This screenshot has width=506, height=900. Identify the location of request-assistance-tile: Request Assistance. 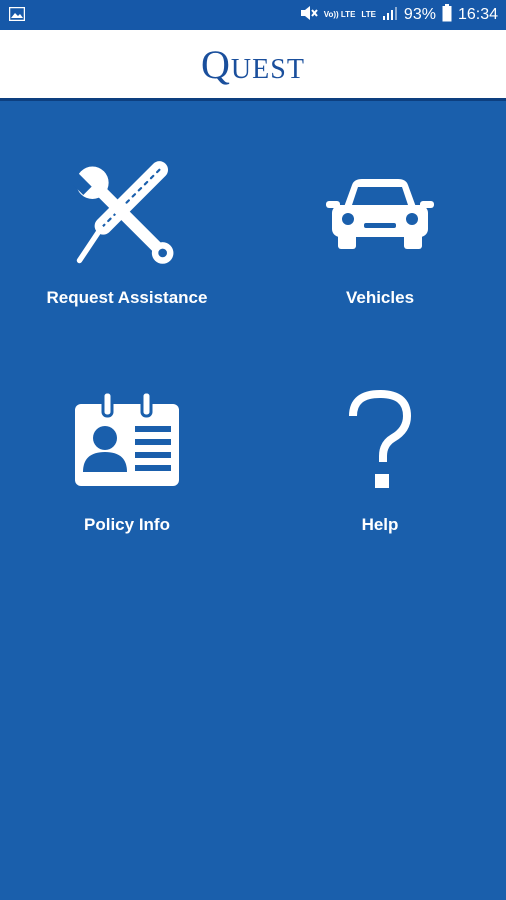
(127, 229).